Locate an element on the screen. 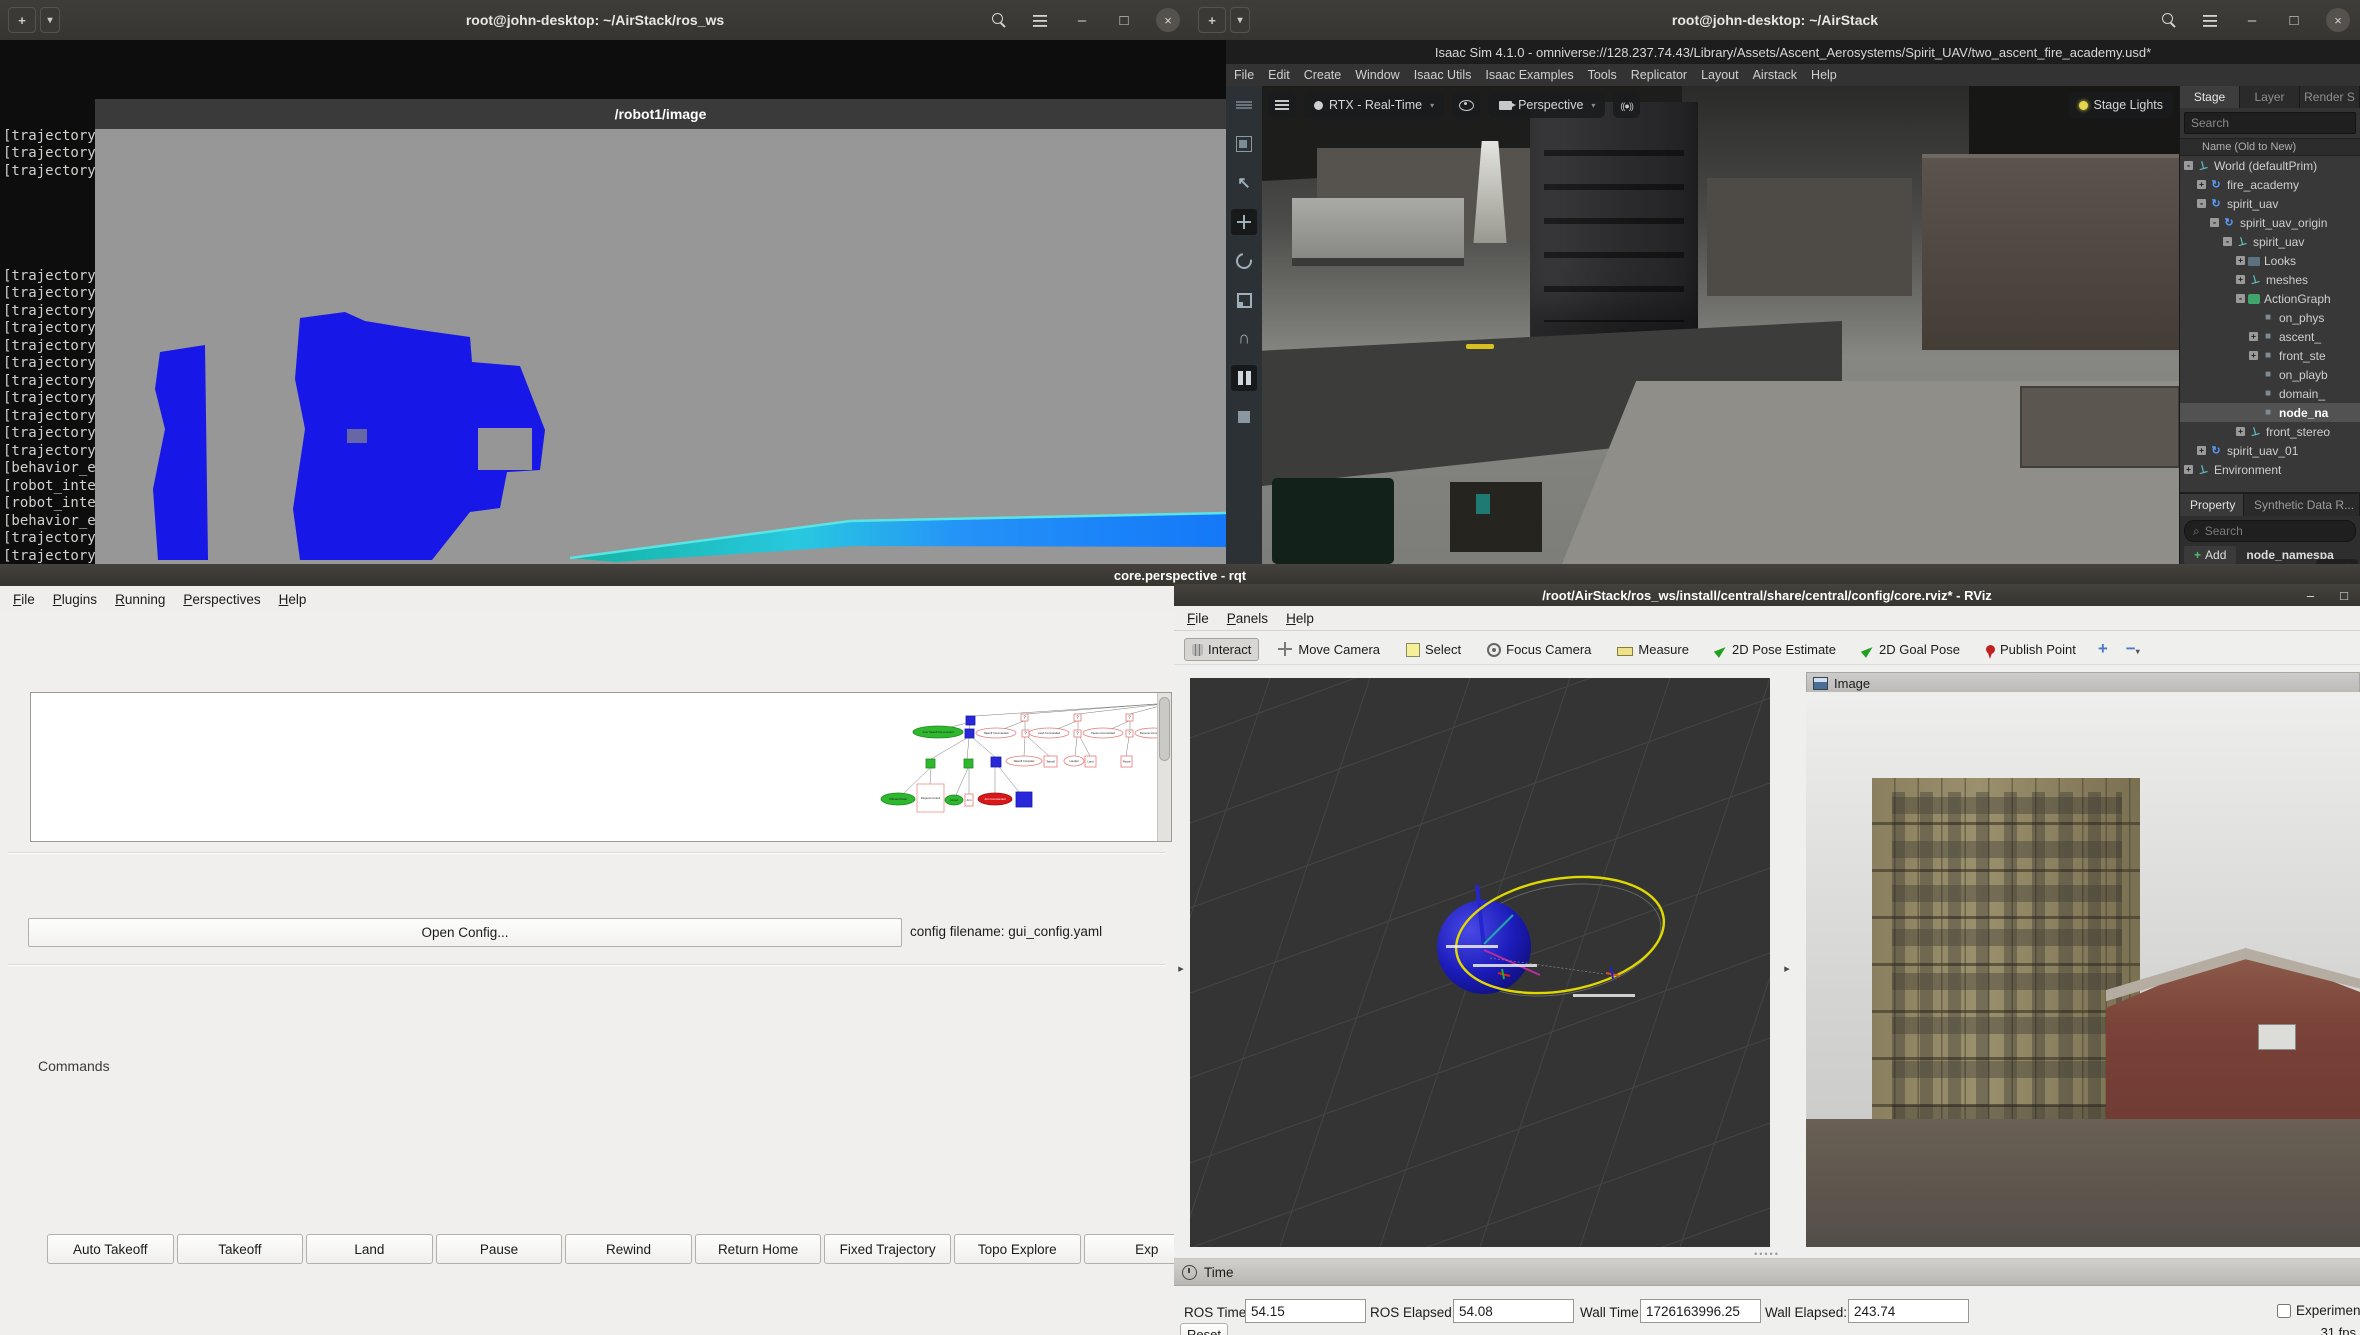 The image size is (2360, 1335). command-button: Auto Takeoff is located at coordinates (110, 1249).